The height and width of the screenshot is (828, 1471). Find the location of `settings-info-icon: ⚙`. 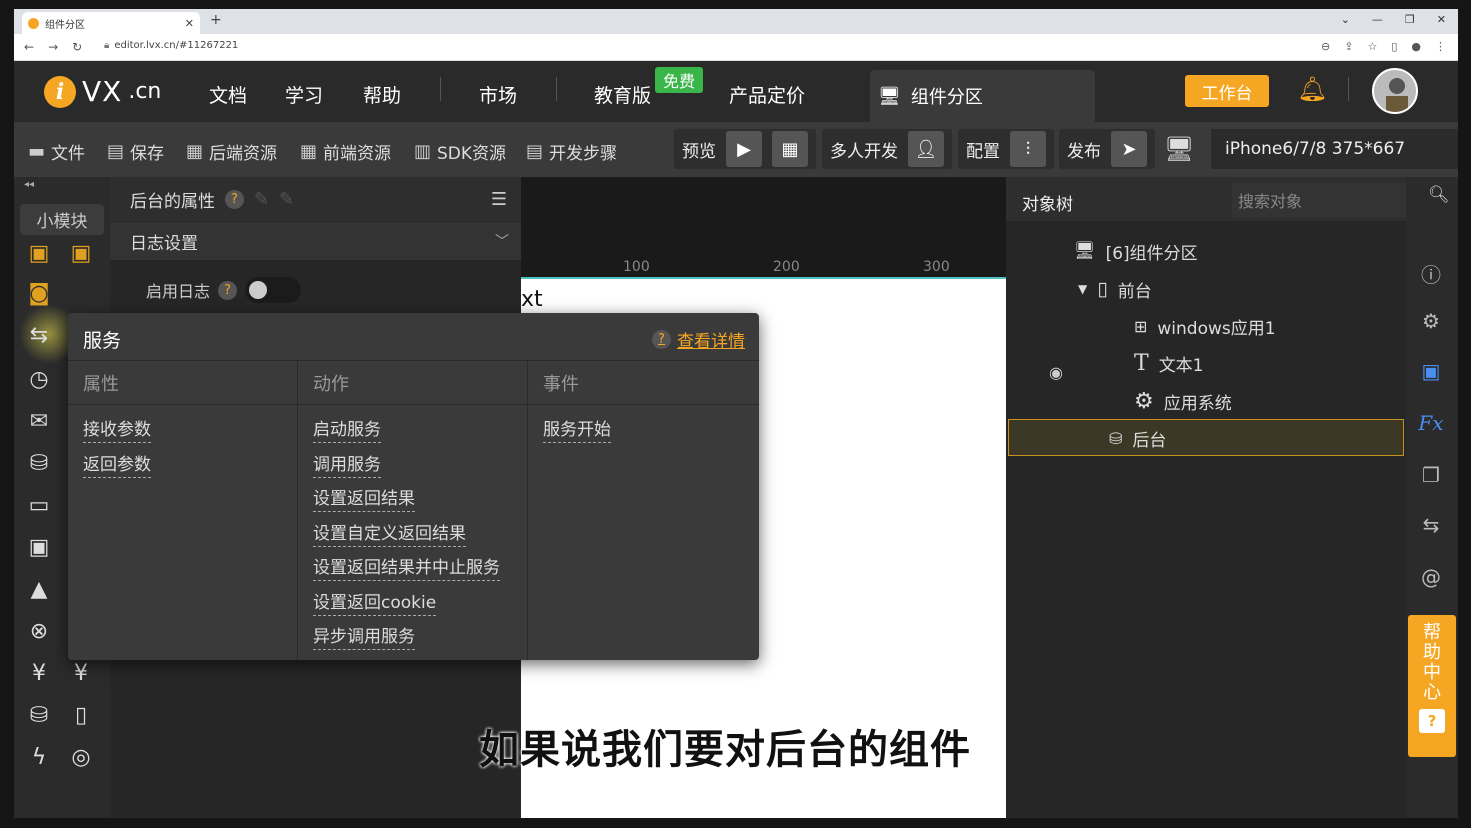

settings-info-icon: ⚙ is located at coordinates (1431, 321).